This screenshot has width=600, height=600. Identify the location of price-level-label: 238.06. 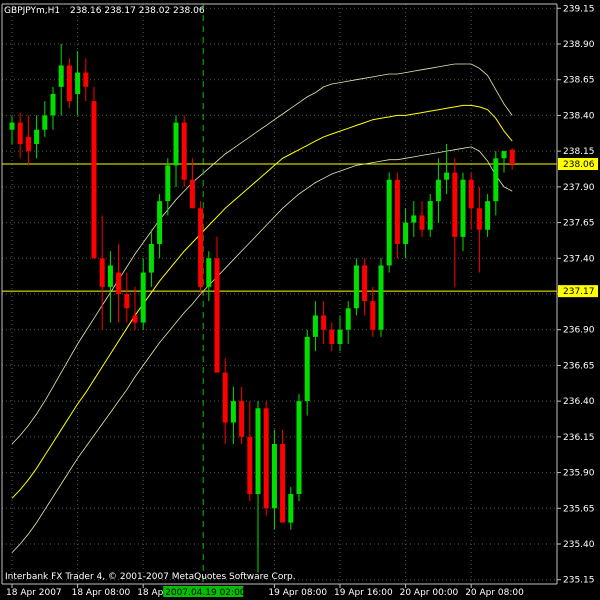
(579, 165).